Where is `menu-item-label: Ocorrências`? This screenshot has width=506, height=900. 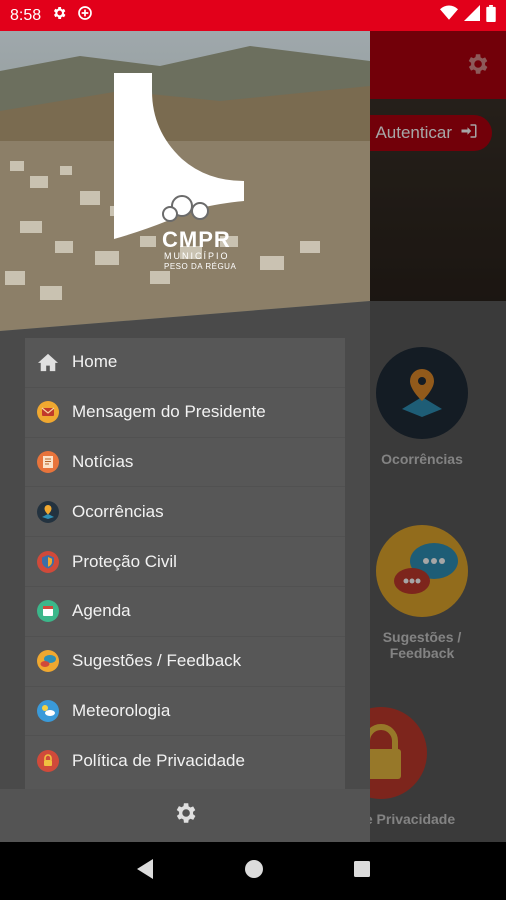
menu-item-label: Ocorrências is located at coordinates (118, 511).